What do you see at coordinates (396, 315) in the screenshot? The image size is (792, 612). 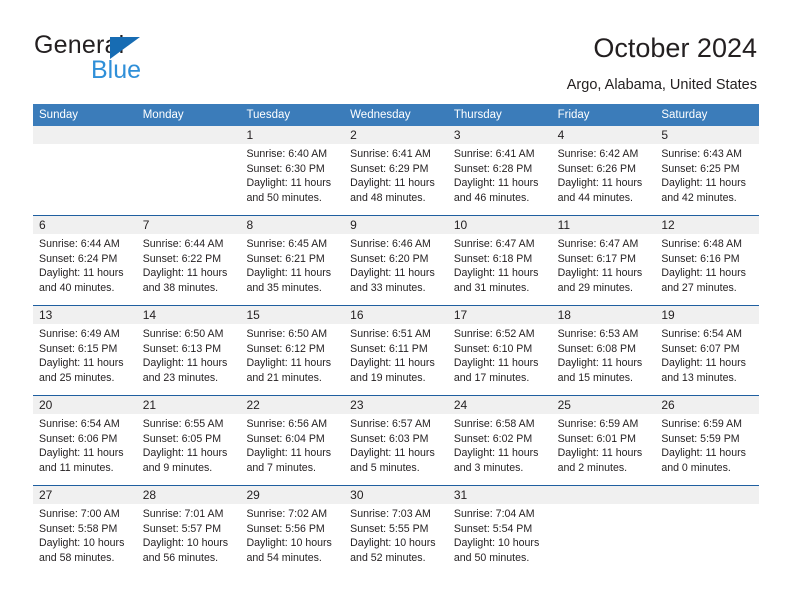 I see `day-number-band: 16` at bounding box center [396, 315].